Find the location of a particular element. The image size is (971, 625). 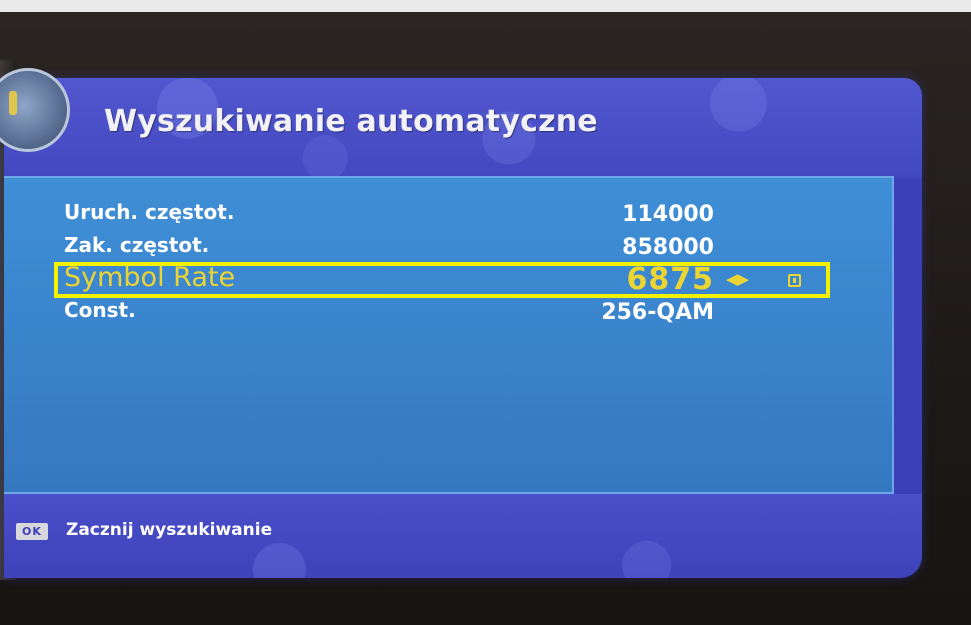

setting-label: Uruch. częstot. is located at coordinates (149, 212).